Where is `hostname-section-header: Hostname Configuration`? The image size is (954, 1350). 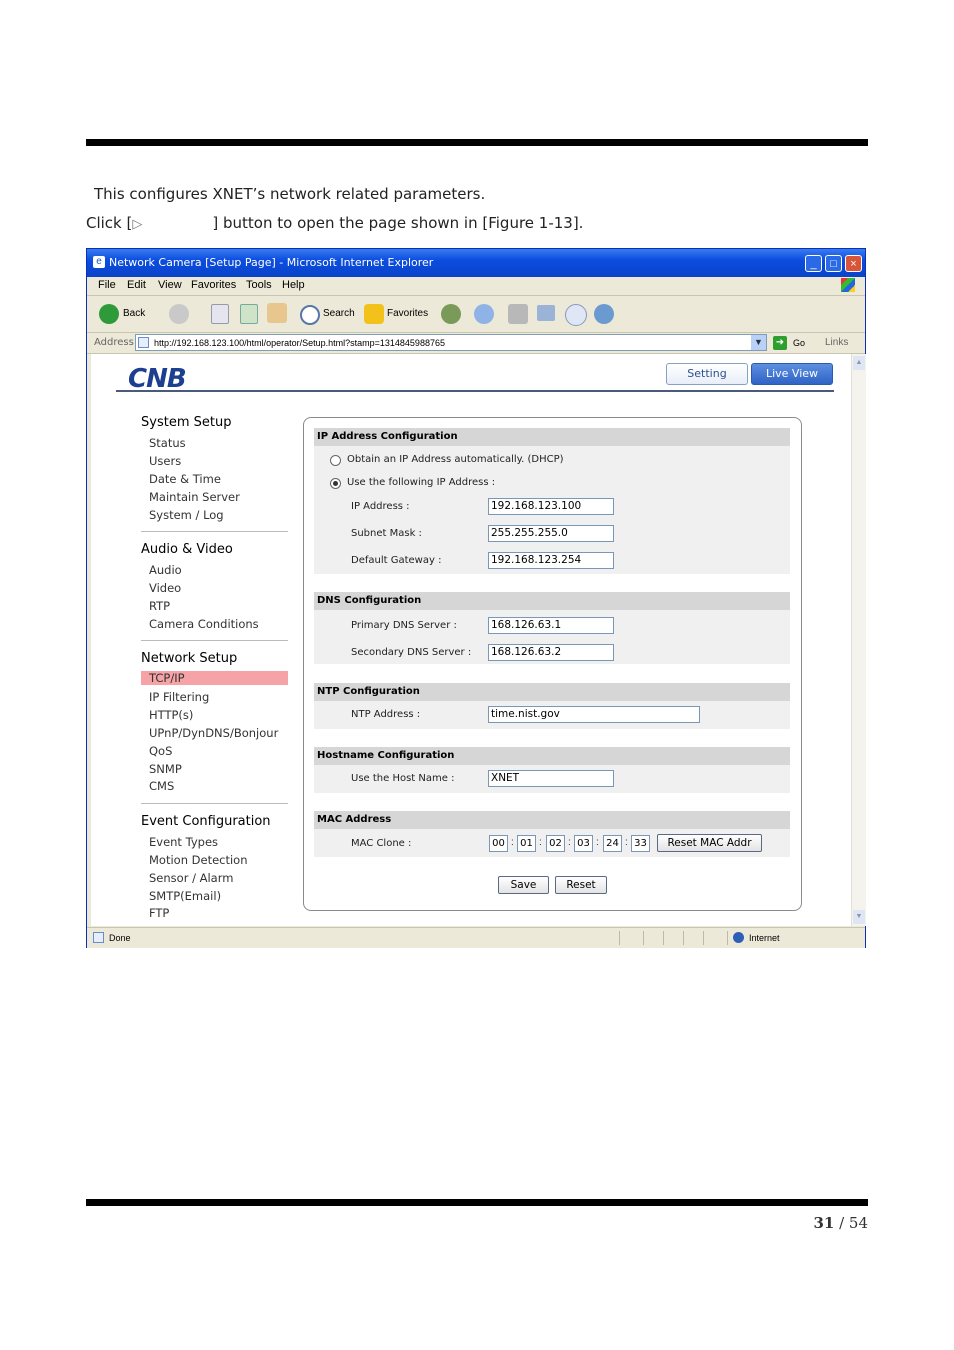
hostname-section-header: Hostname Configuration is located at coordinates (552, 756).